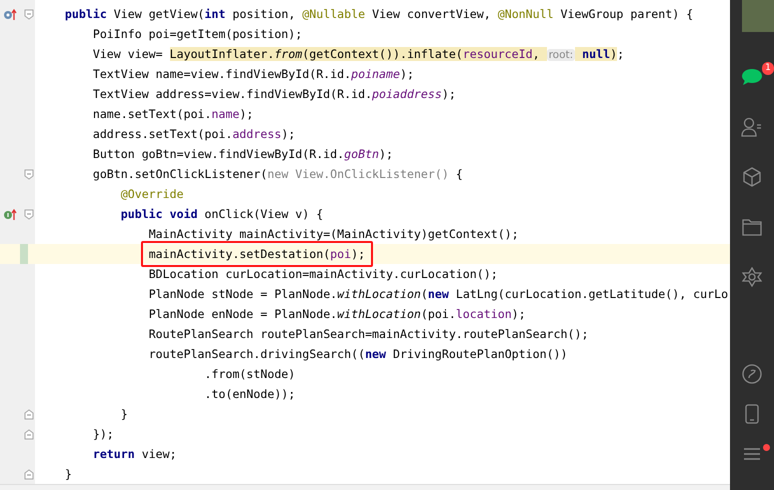 The width and height of the screenshot is (774, 490). What do you see at coordinates (253, 74) in the screenshot?
I see `code-line: TextView name=view.findViewById(R.id.poiname);` at bounding box center [253, 74].